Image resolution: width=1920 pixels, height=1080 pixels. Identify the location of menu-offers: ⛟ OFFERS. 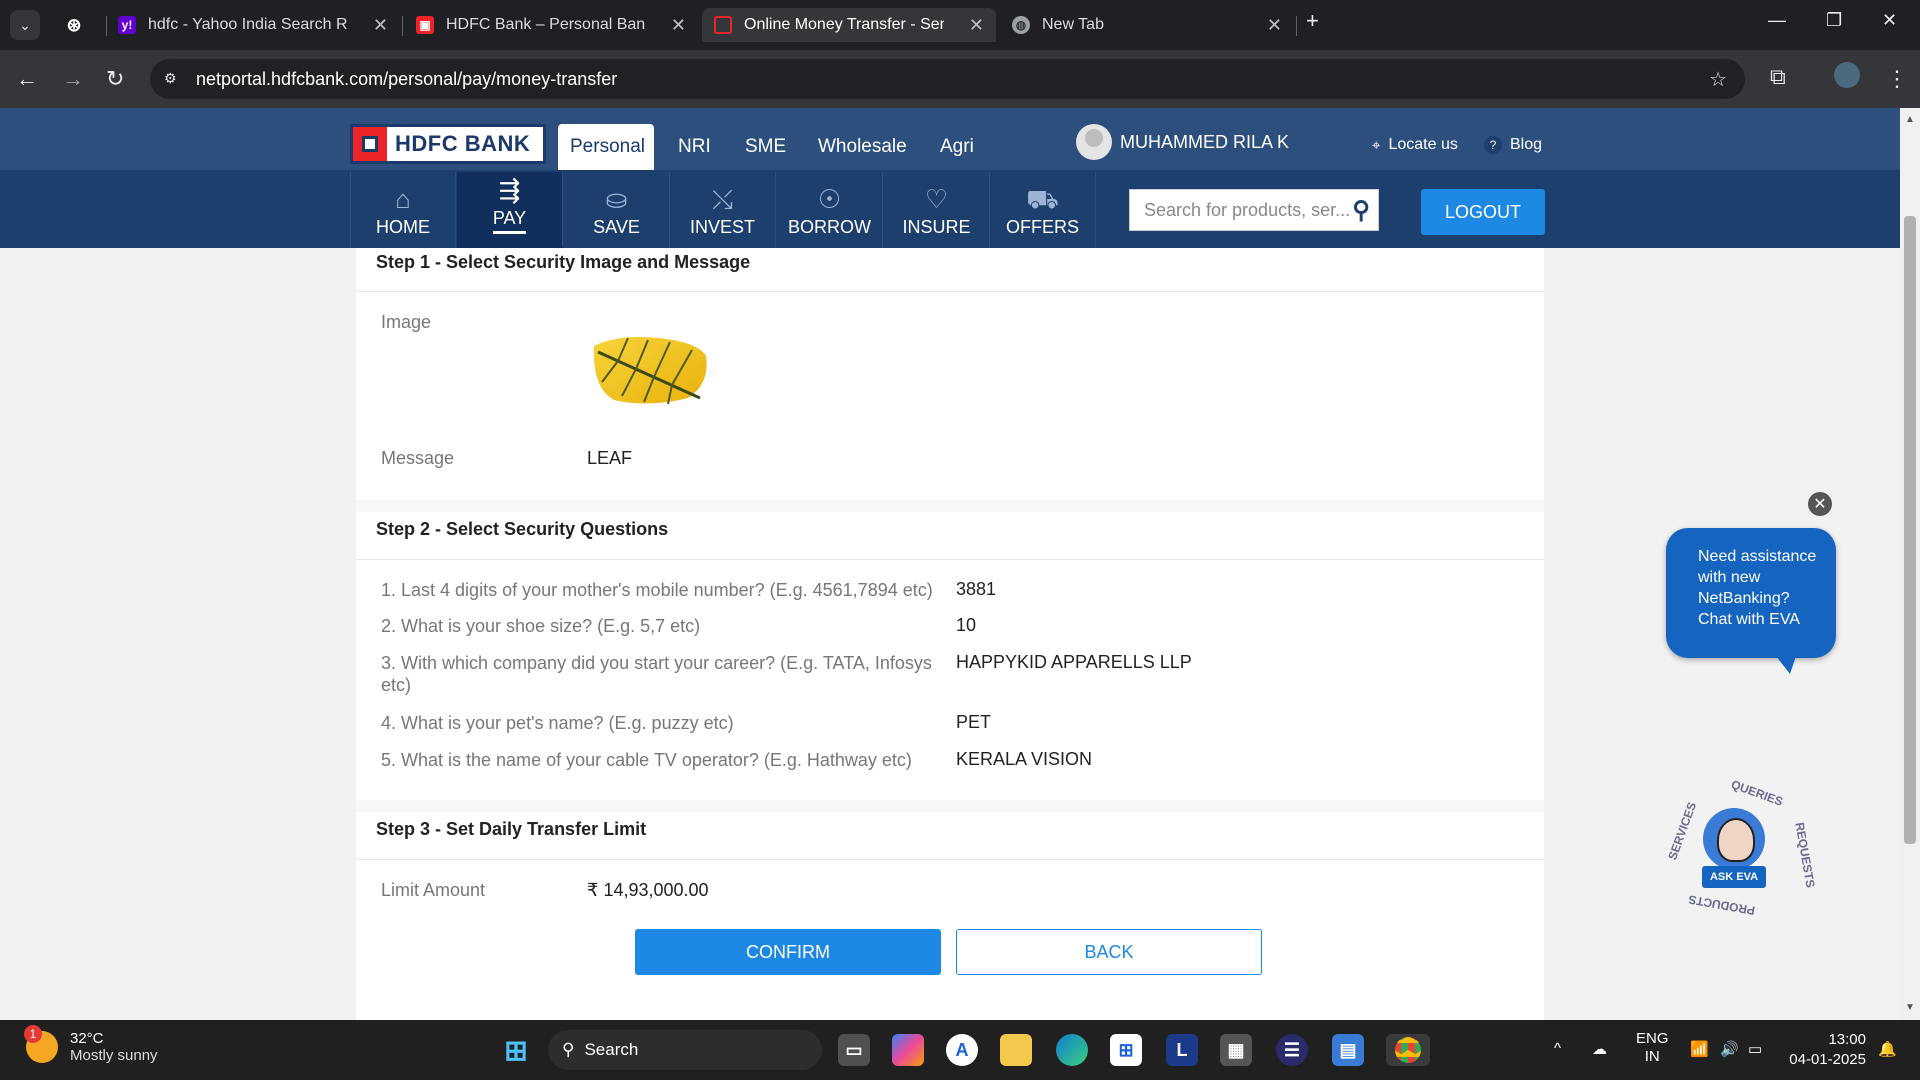
(1043, 210).